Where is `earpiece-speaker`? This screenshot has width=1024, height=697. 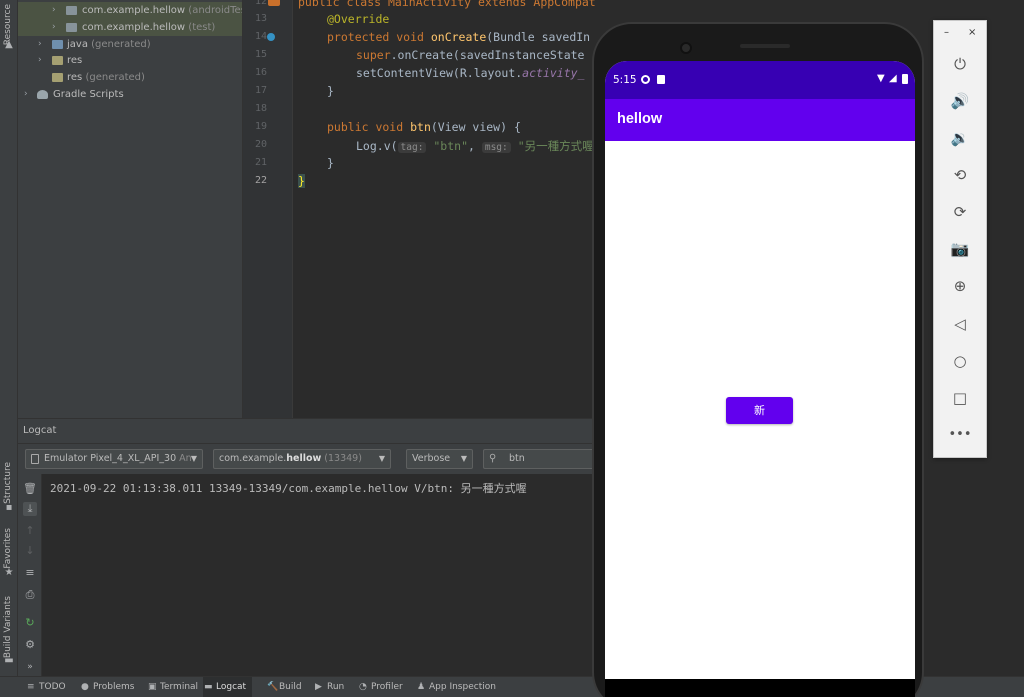
earpiece-speaker is located at coordinates (765, 46).